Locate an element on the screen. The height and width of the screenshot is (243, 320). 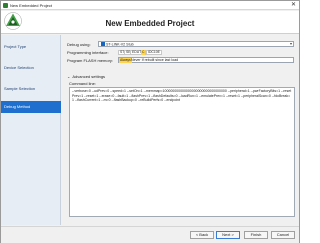
wizard-heading: New Embedded Project is located at coordinates (150, 23).